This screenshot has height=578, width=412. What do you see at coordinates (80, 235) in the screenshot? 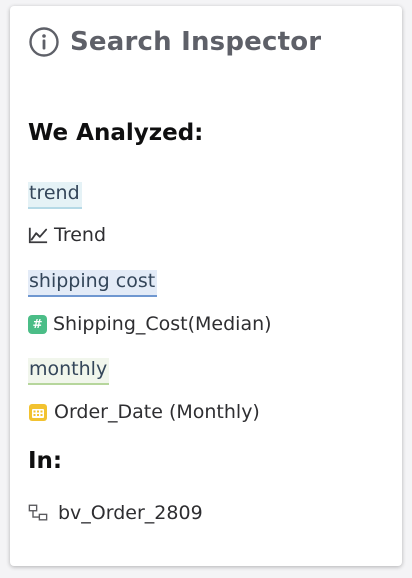
I see `mapping-label: Trend` at bounding box center [80, 235].